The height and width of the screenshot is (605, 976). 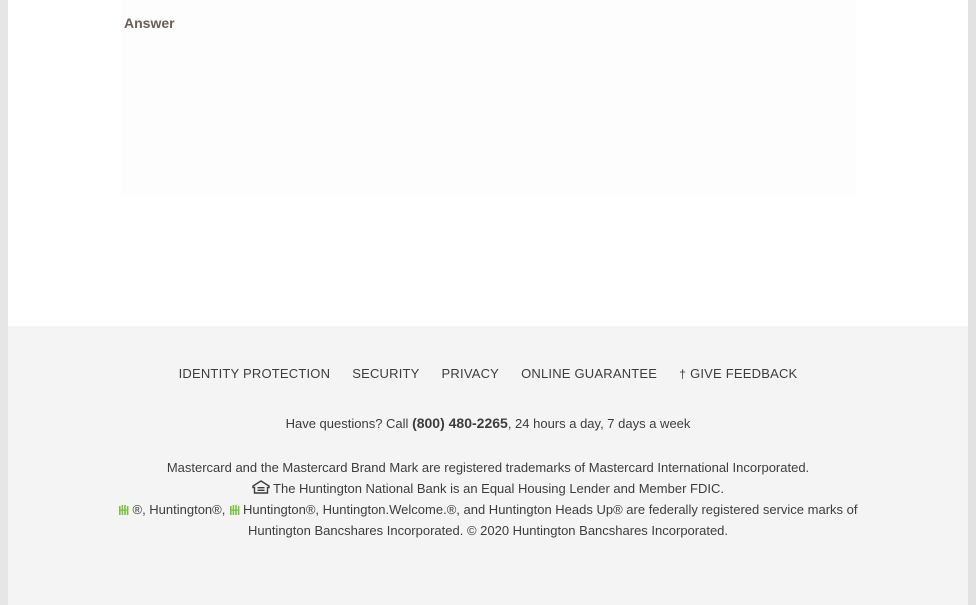 I want to click on footer-link-give-feedback: † GIVE FEEDBACK, so click(x=738, y=373).